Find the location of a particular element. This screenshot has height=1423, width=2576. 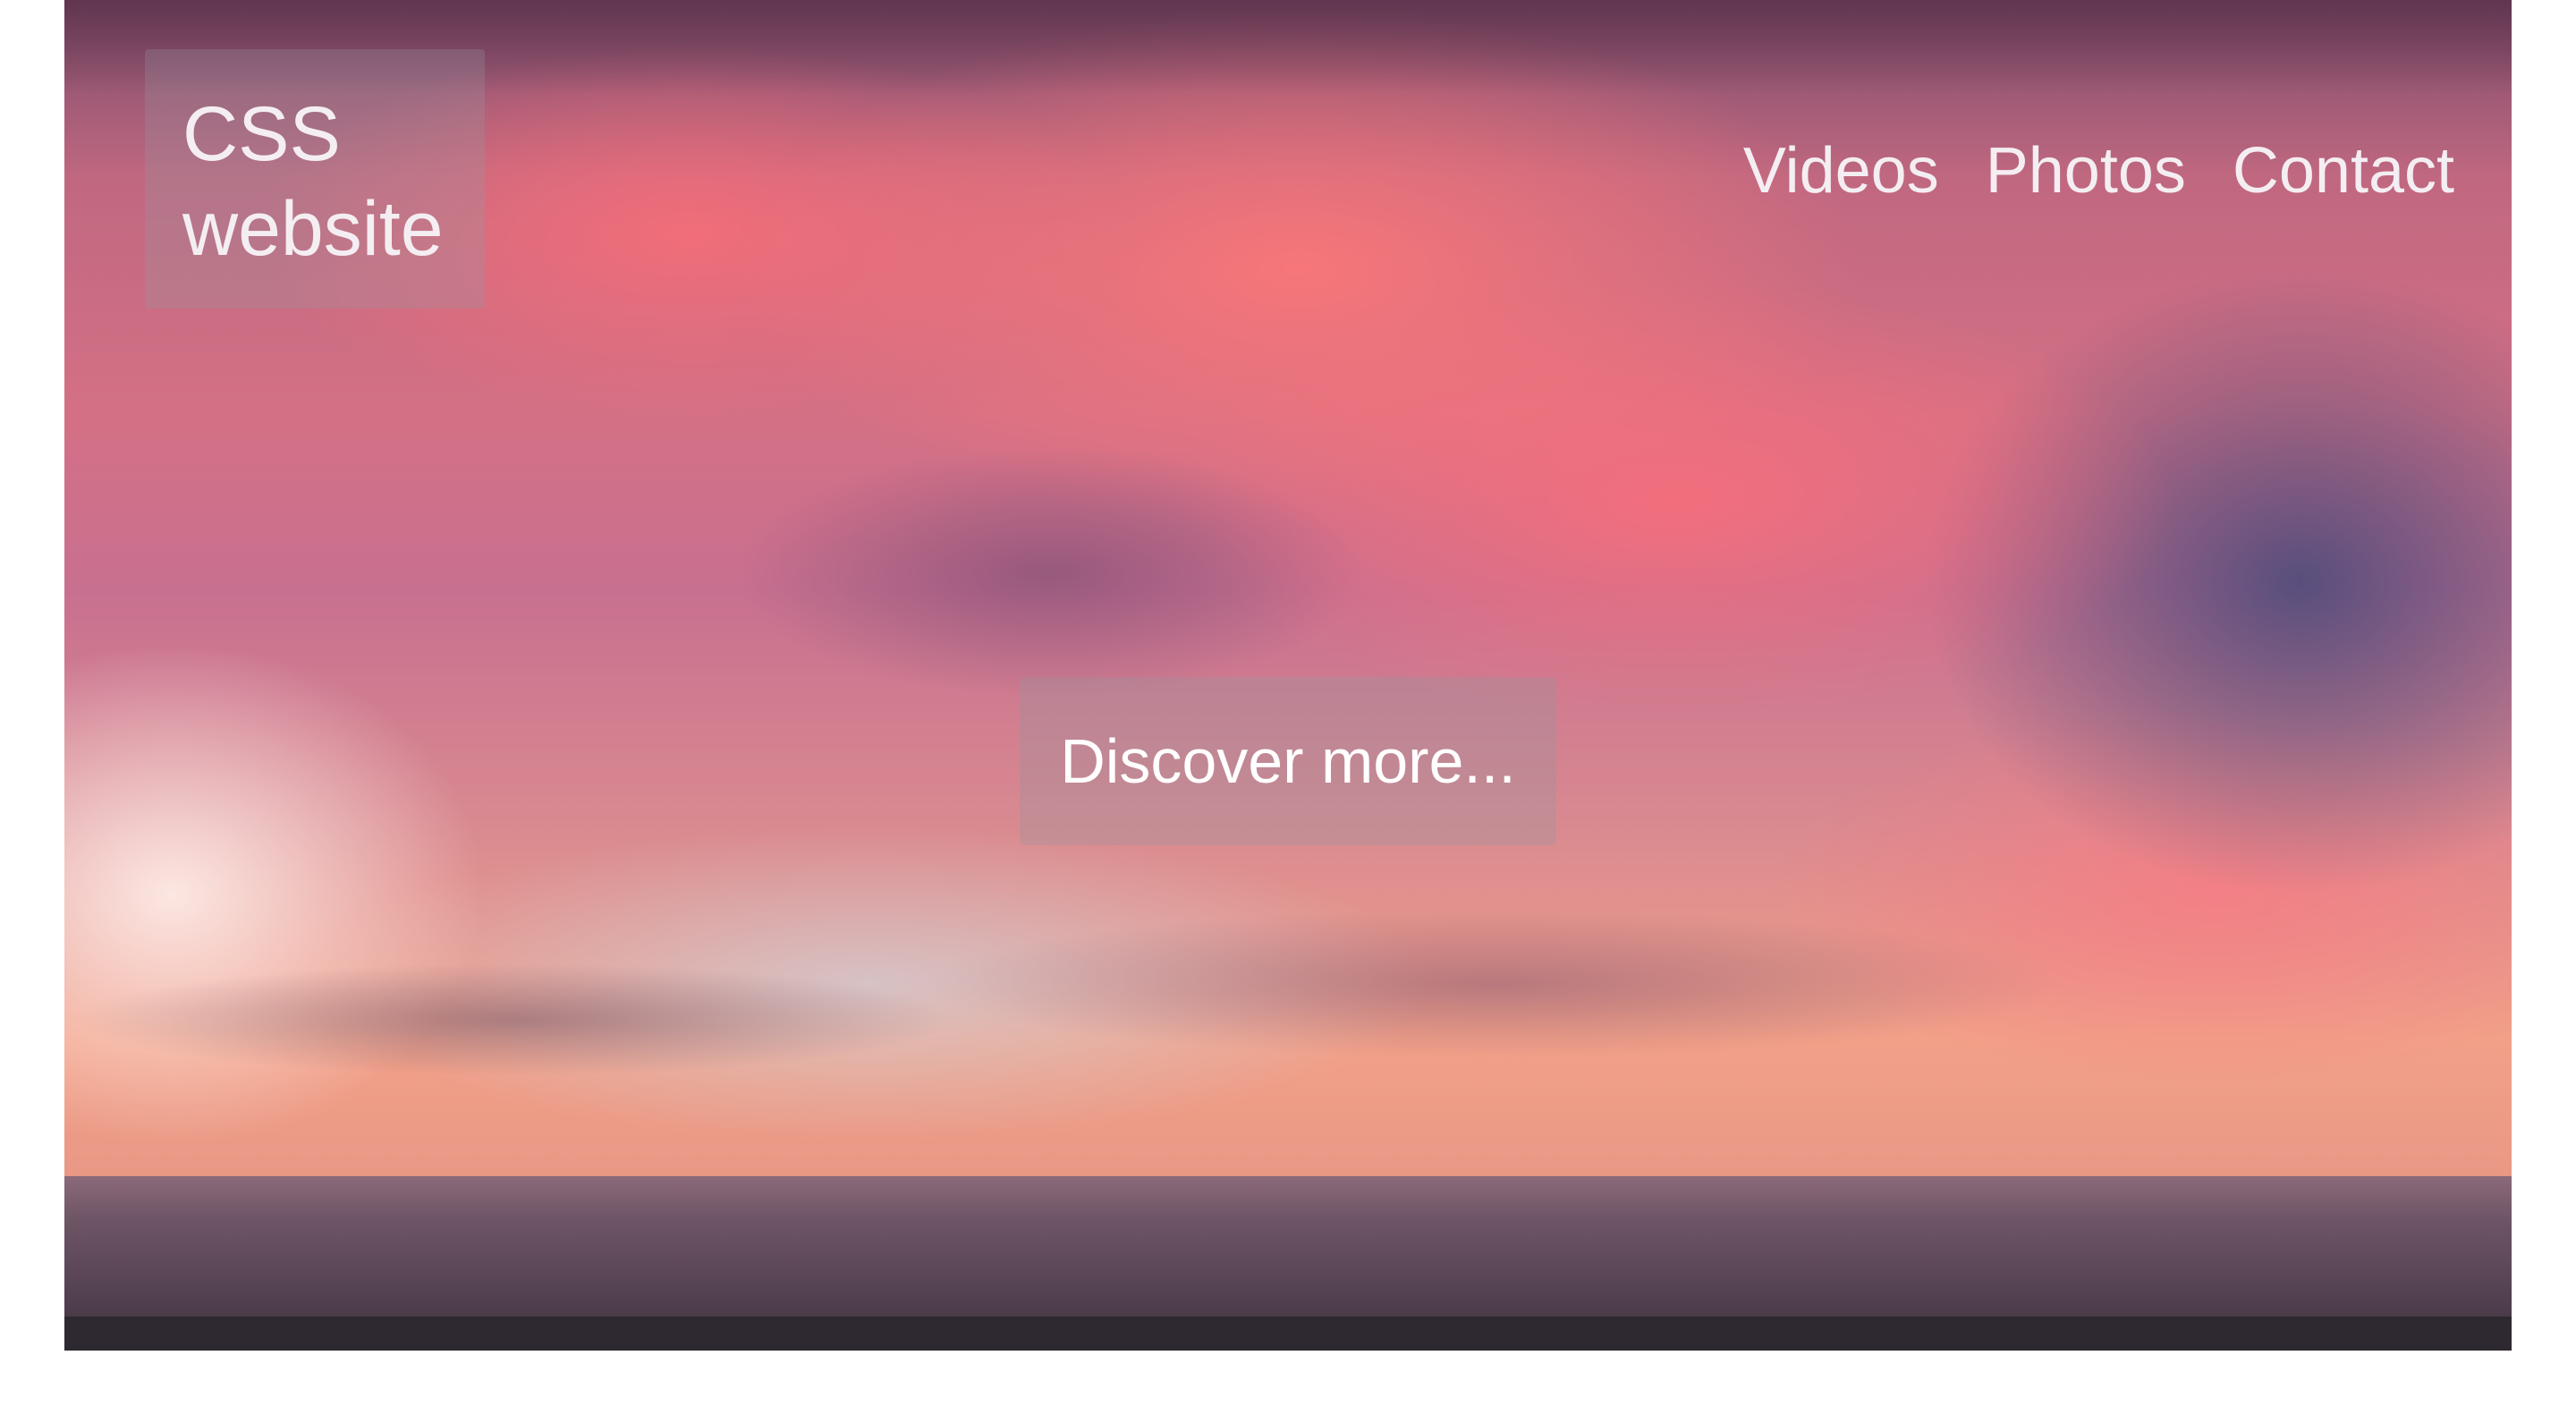

logo-text: CSS website is located at coordinates (313, 181).